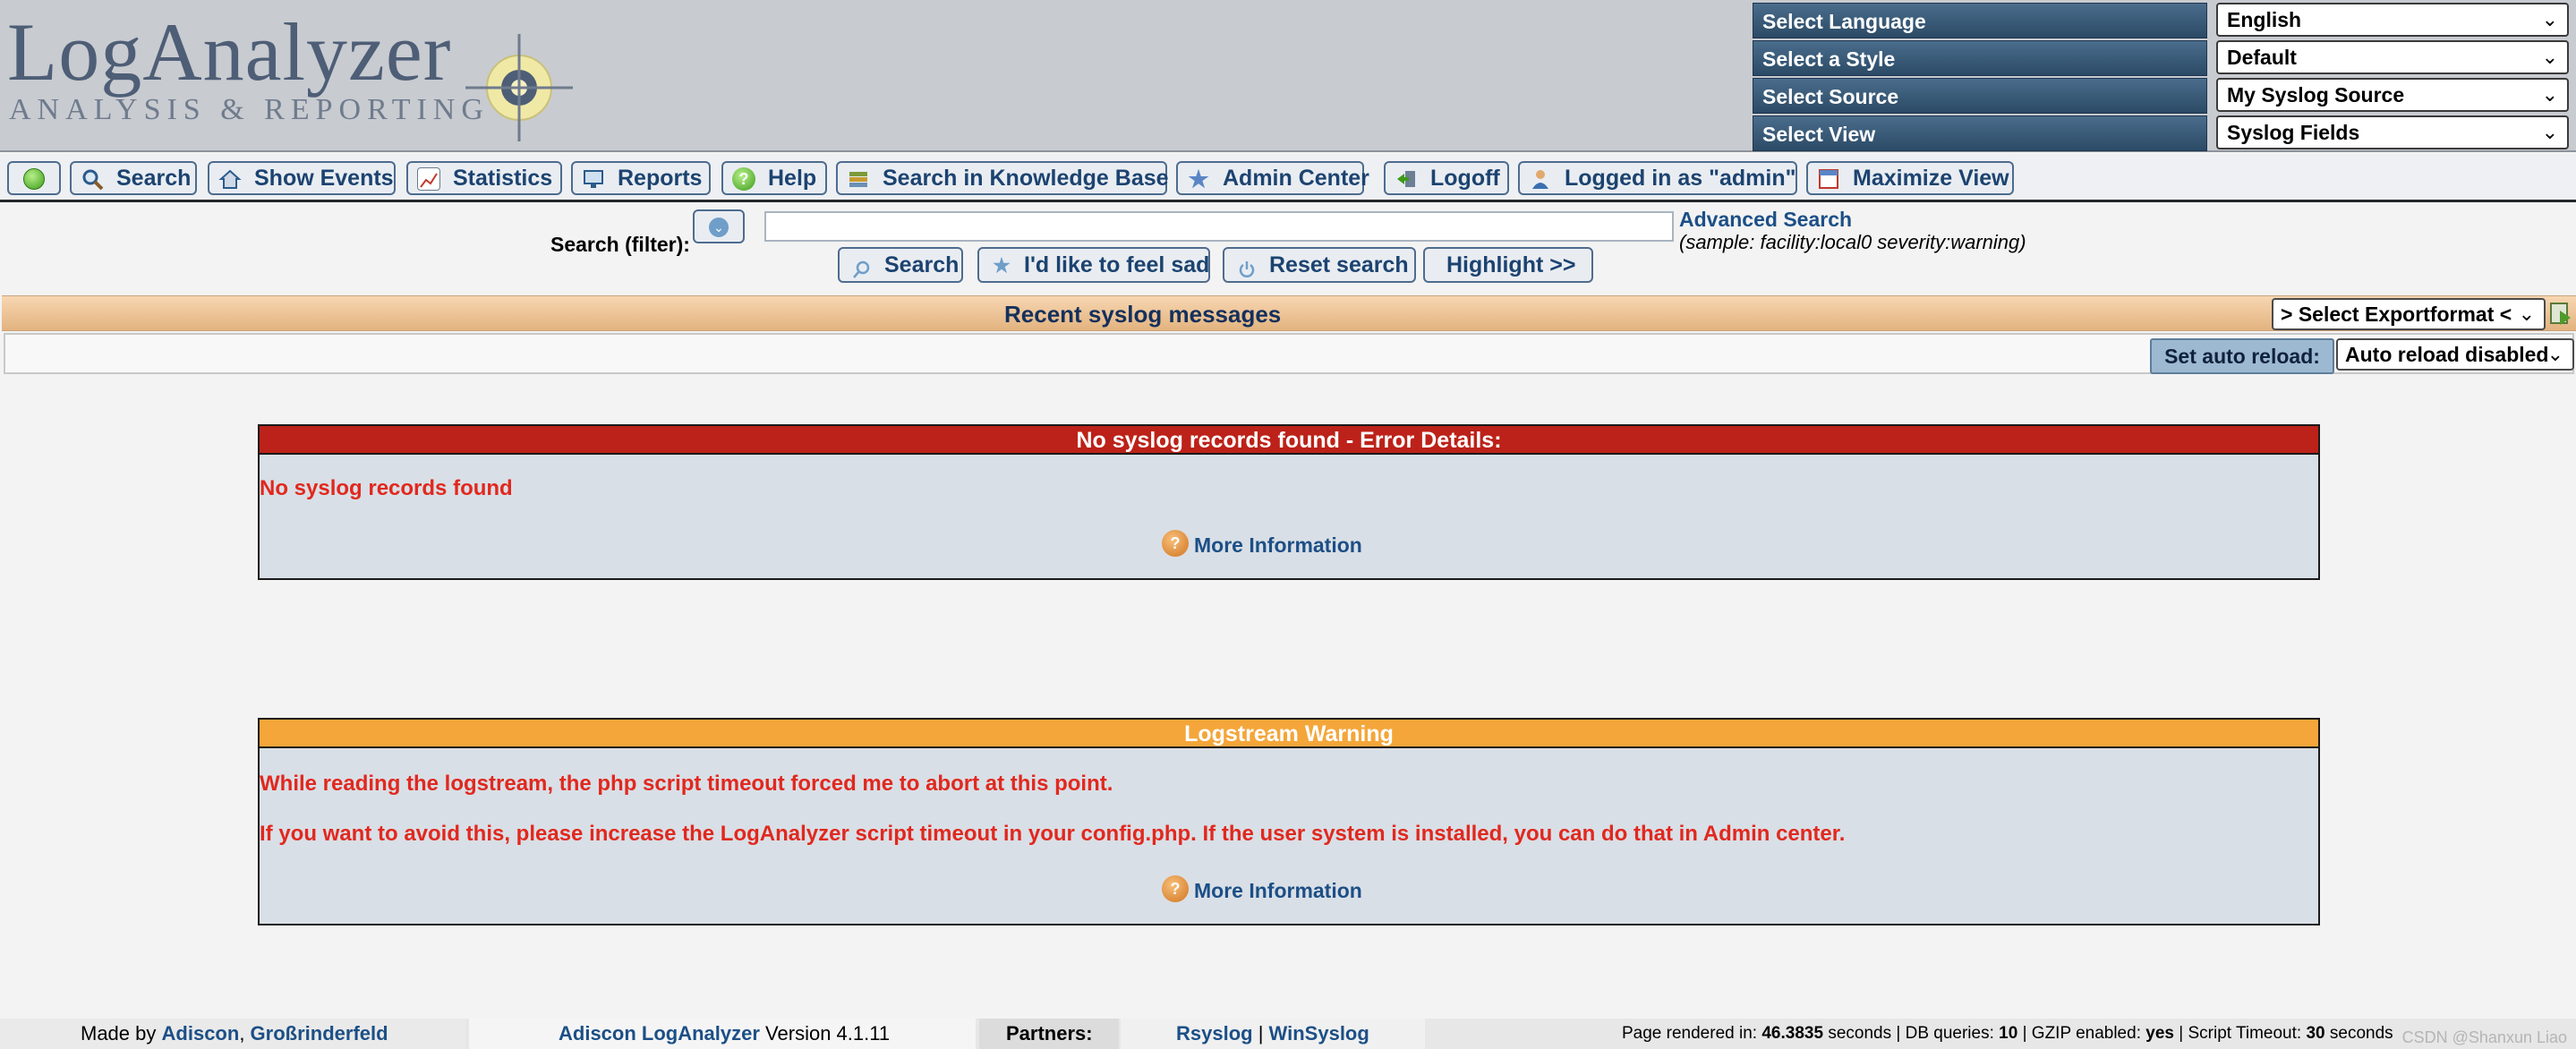 The height and width of the screenshot is (1049, 2576). Describe the element at coordinates (1680, 178) in the screenshot. I see `logged-in-label: Logged in as "admin"` at that location.